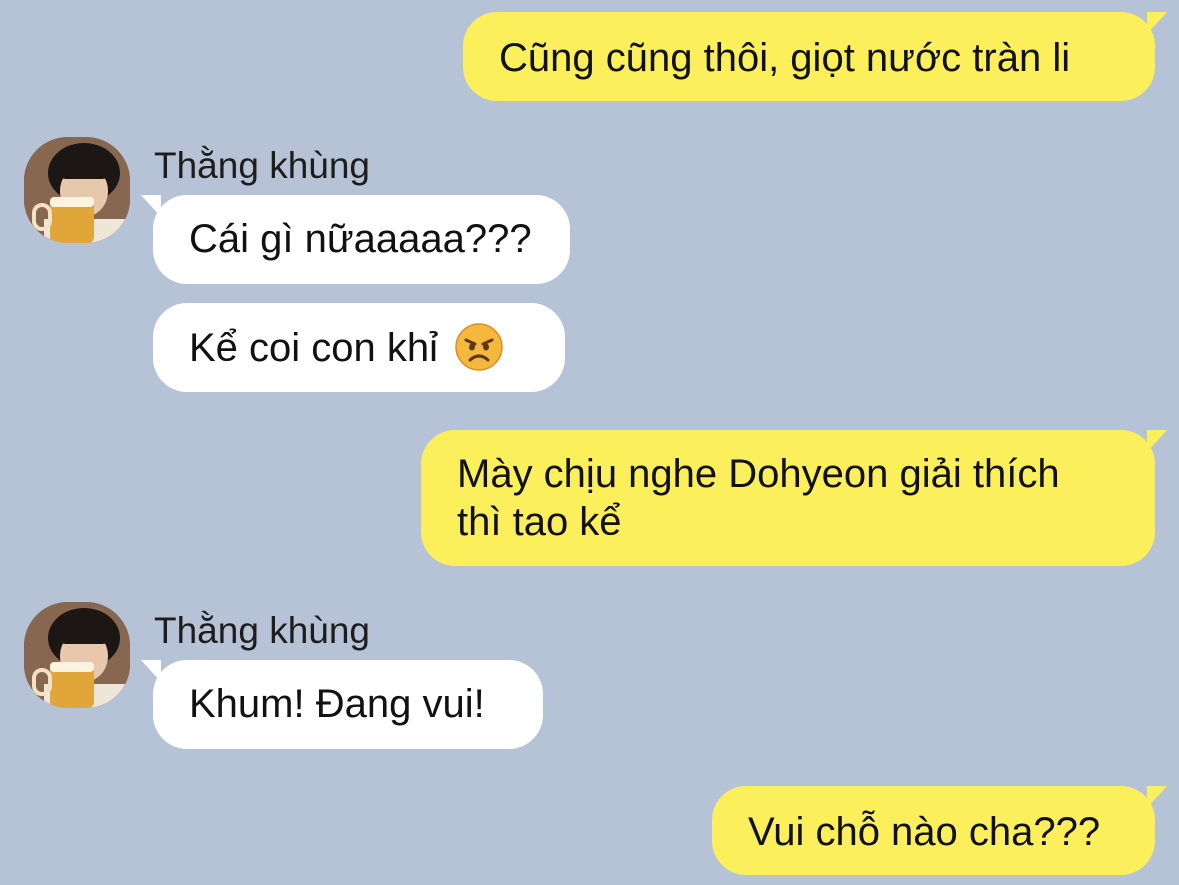 The width and height of the screenshot is (1179, 885). I want to click on incoming-message: Kể coi con khỉ, so click(359, 347).